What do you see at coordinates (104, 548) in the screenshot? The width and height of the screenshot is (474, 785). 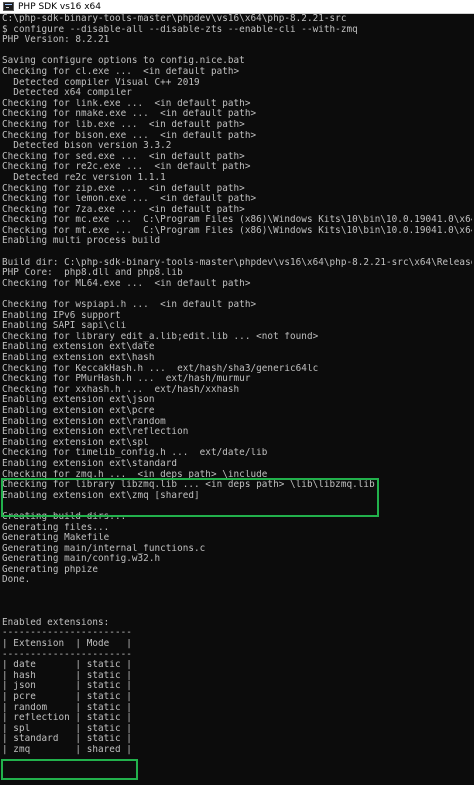 I see `console-line: Generating main/internal_functions.c` at bounding box center [104, 548].